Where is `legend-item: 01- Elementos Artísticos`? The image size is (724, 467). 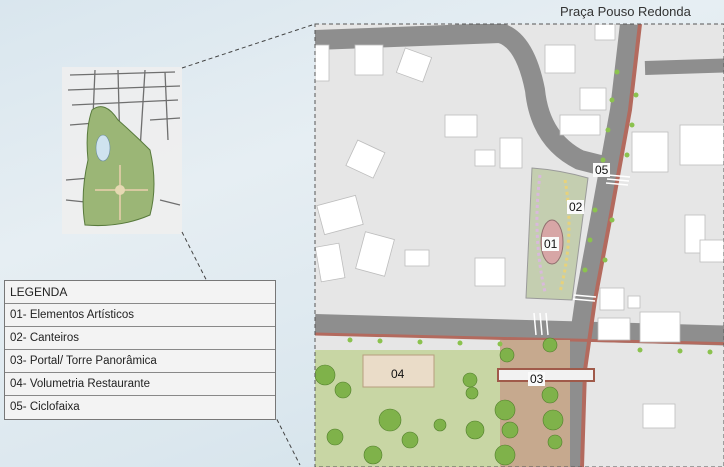 legend-item: 01- Elementos Artísticos is located at coordinates (140, 315).